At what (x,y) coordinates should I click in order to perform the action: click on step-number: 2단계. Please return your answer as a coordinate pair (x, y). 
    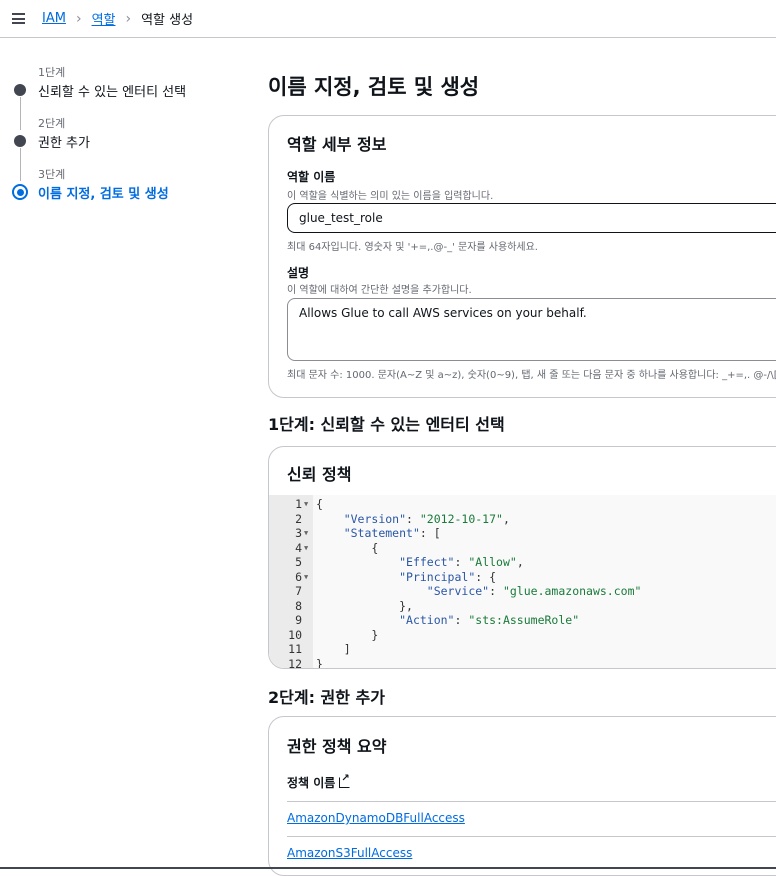
    Looking at the image, I should click on (52, 123).